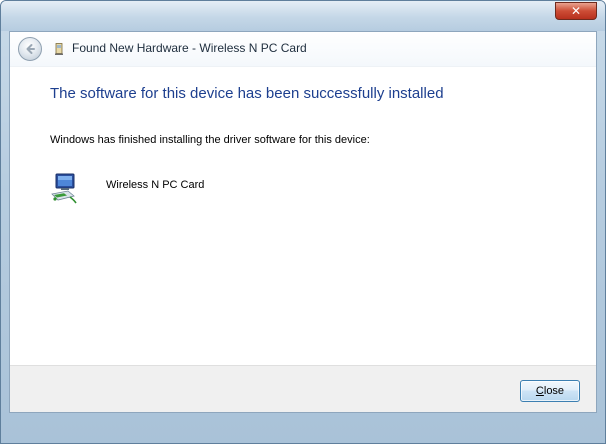 This screenshot has width=606, height=444. I want to click on network-adapter-icon, so click(64, 188).